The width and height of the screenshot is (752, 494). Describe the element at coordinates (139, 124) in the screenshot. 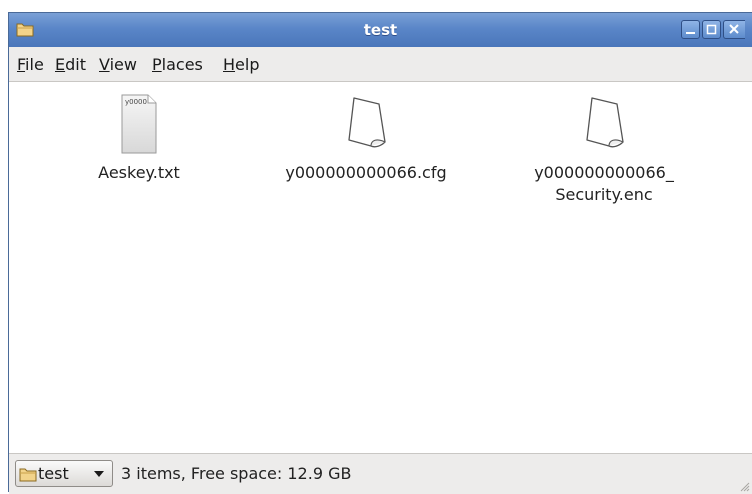

I see `text-file-icon: y0000` at that location.